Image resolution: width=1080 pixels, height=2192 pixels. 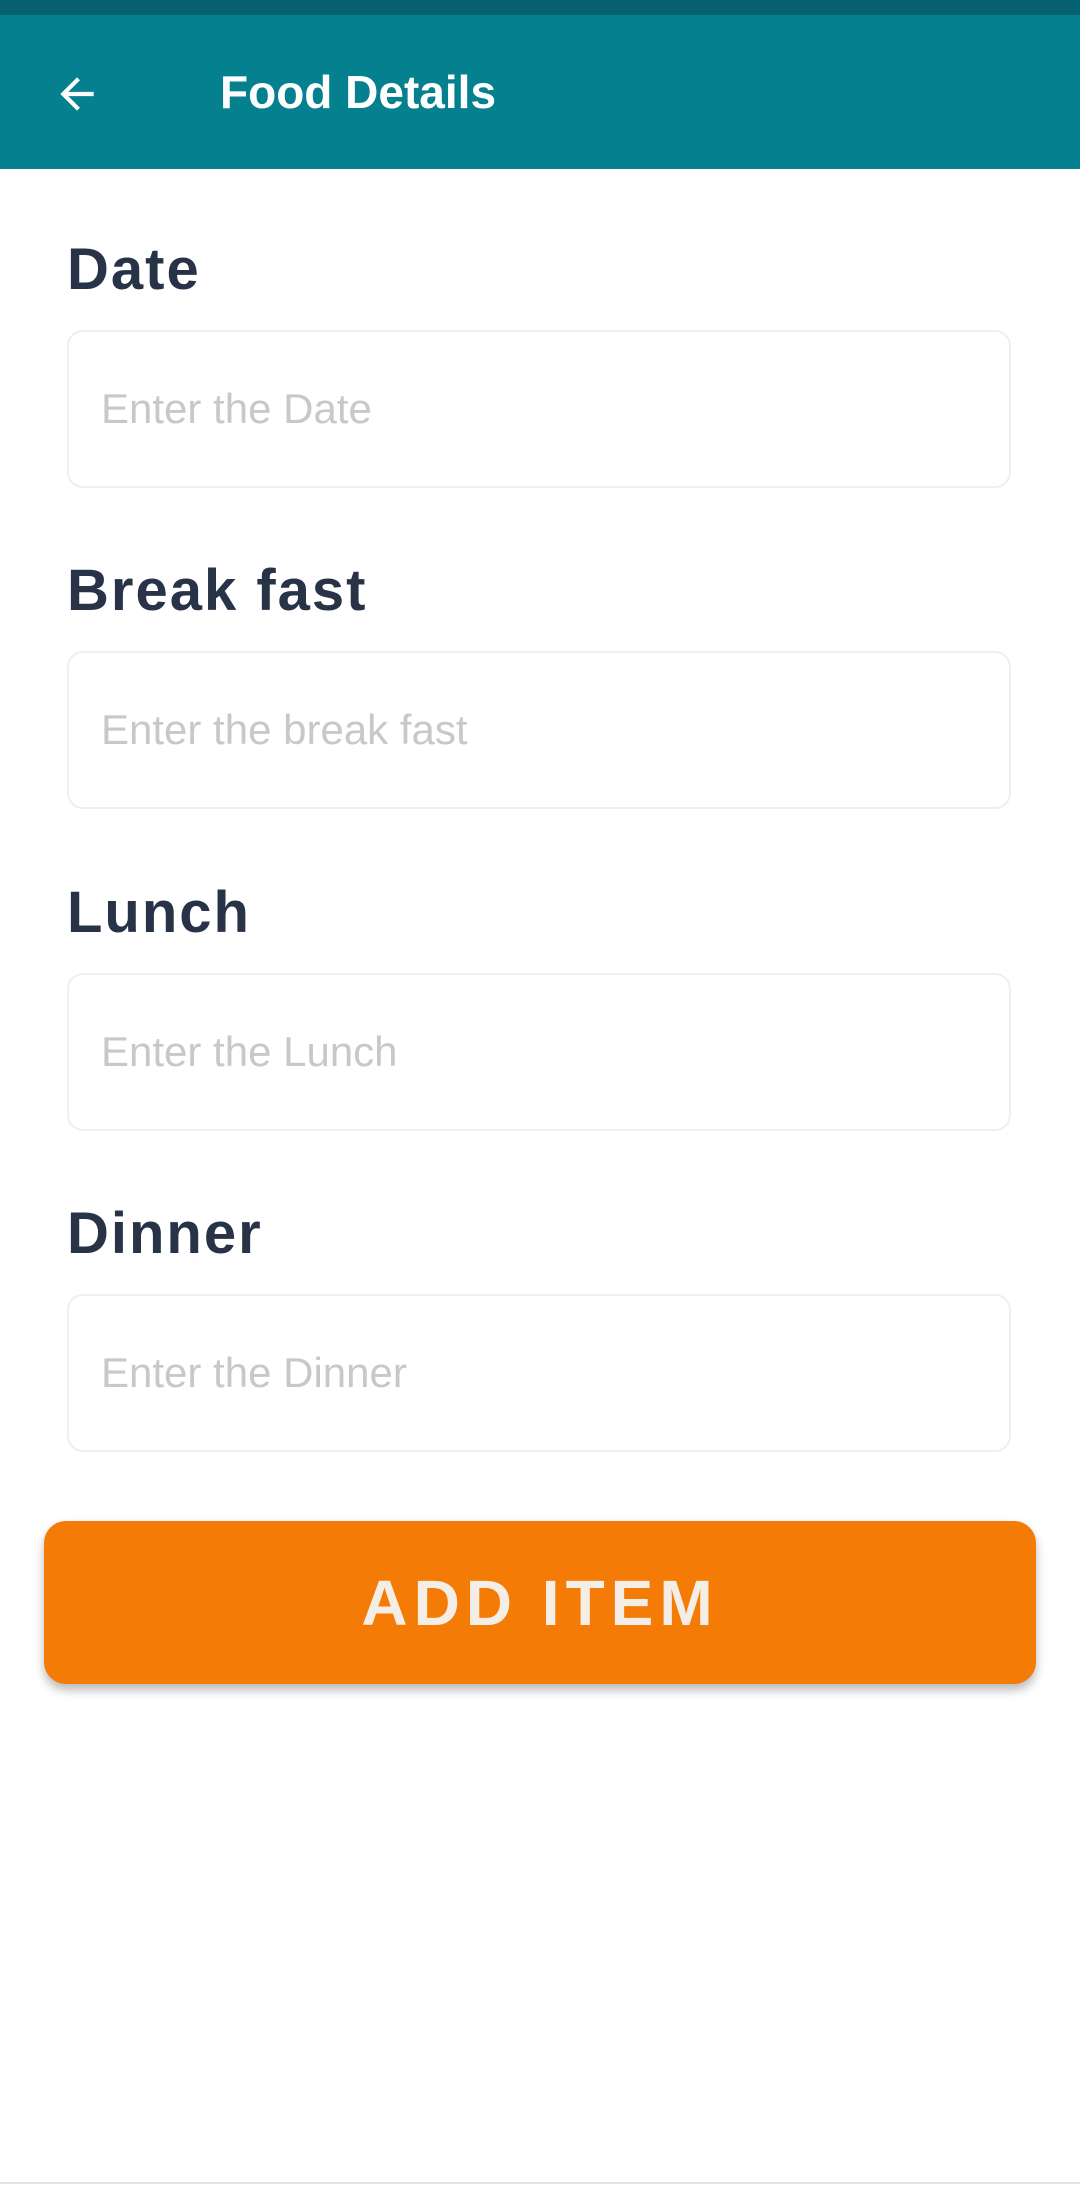 I want to click on status-bar, so click(x=540, y=7).